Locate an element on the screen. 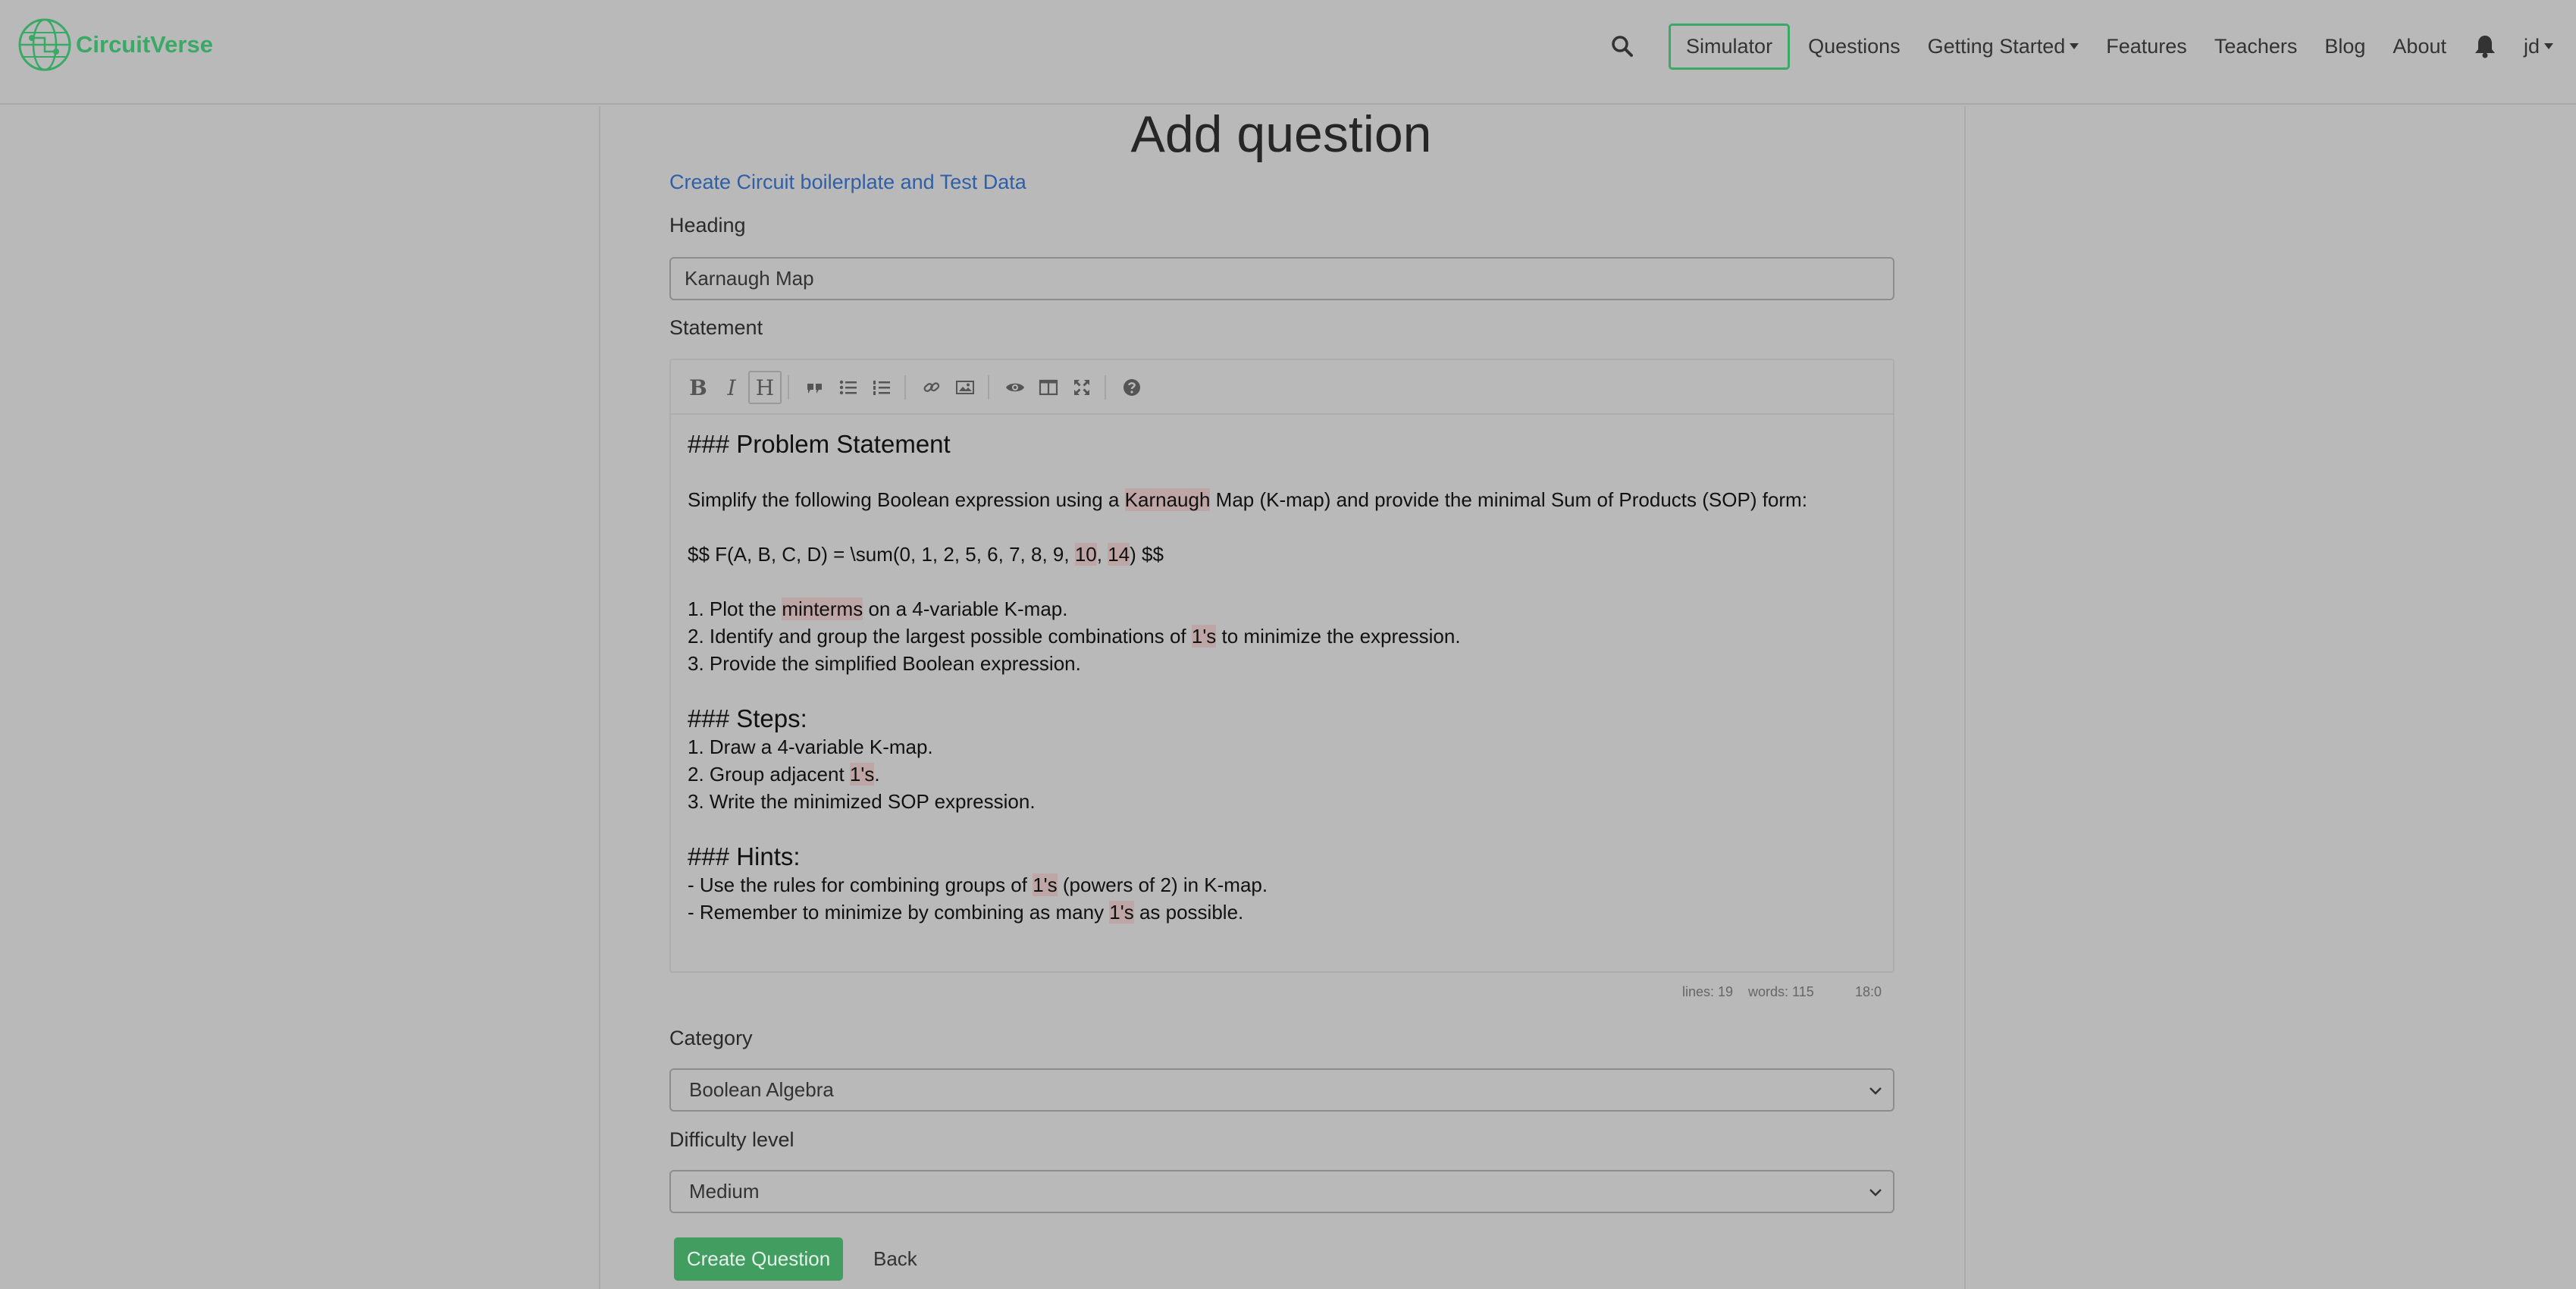 The height and width of the screenshot is (1289, 2576). user-menu-dropdown: jd is located at coordinates (2538, 46).